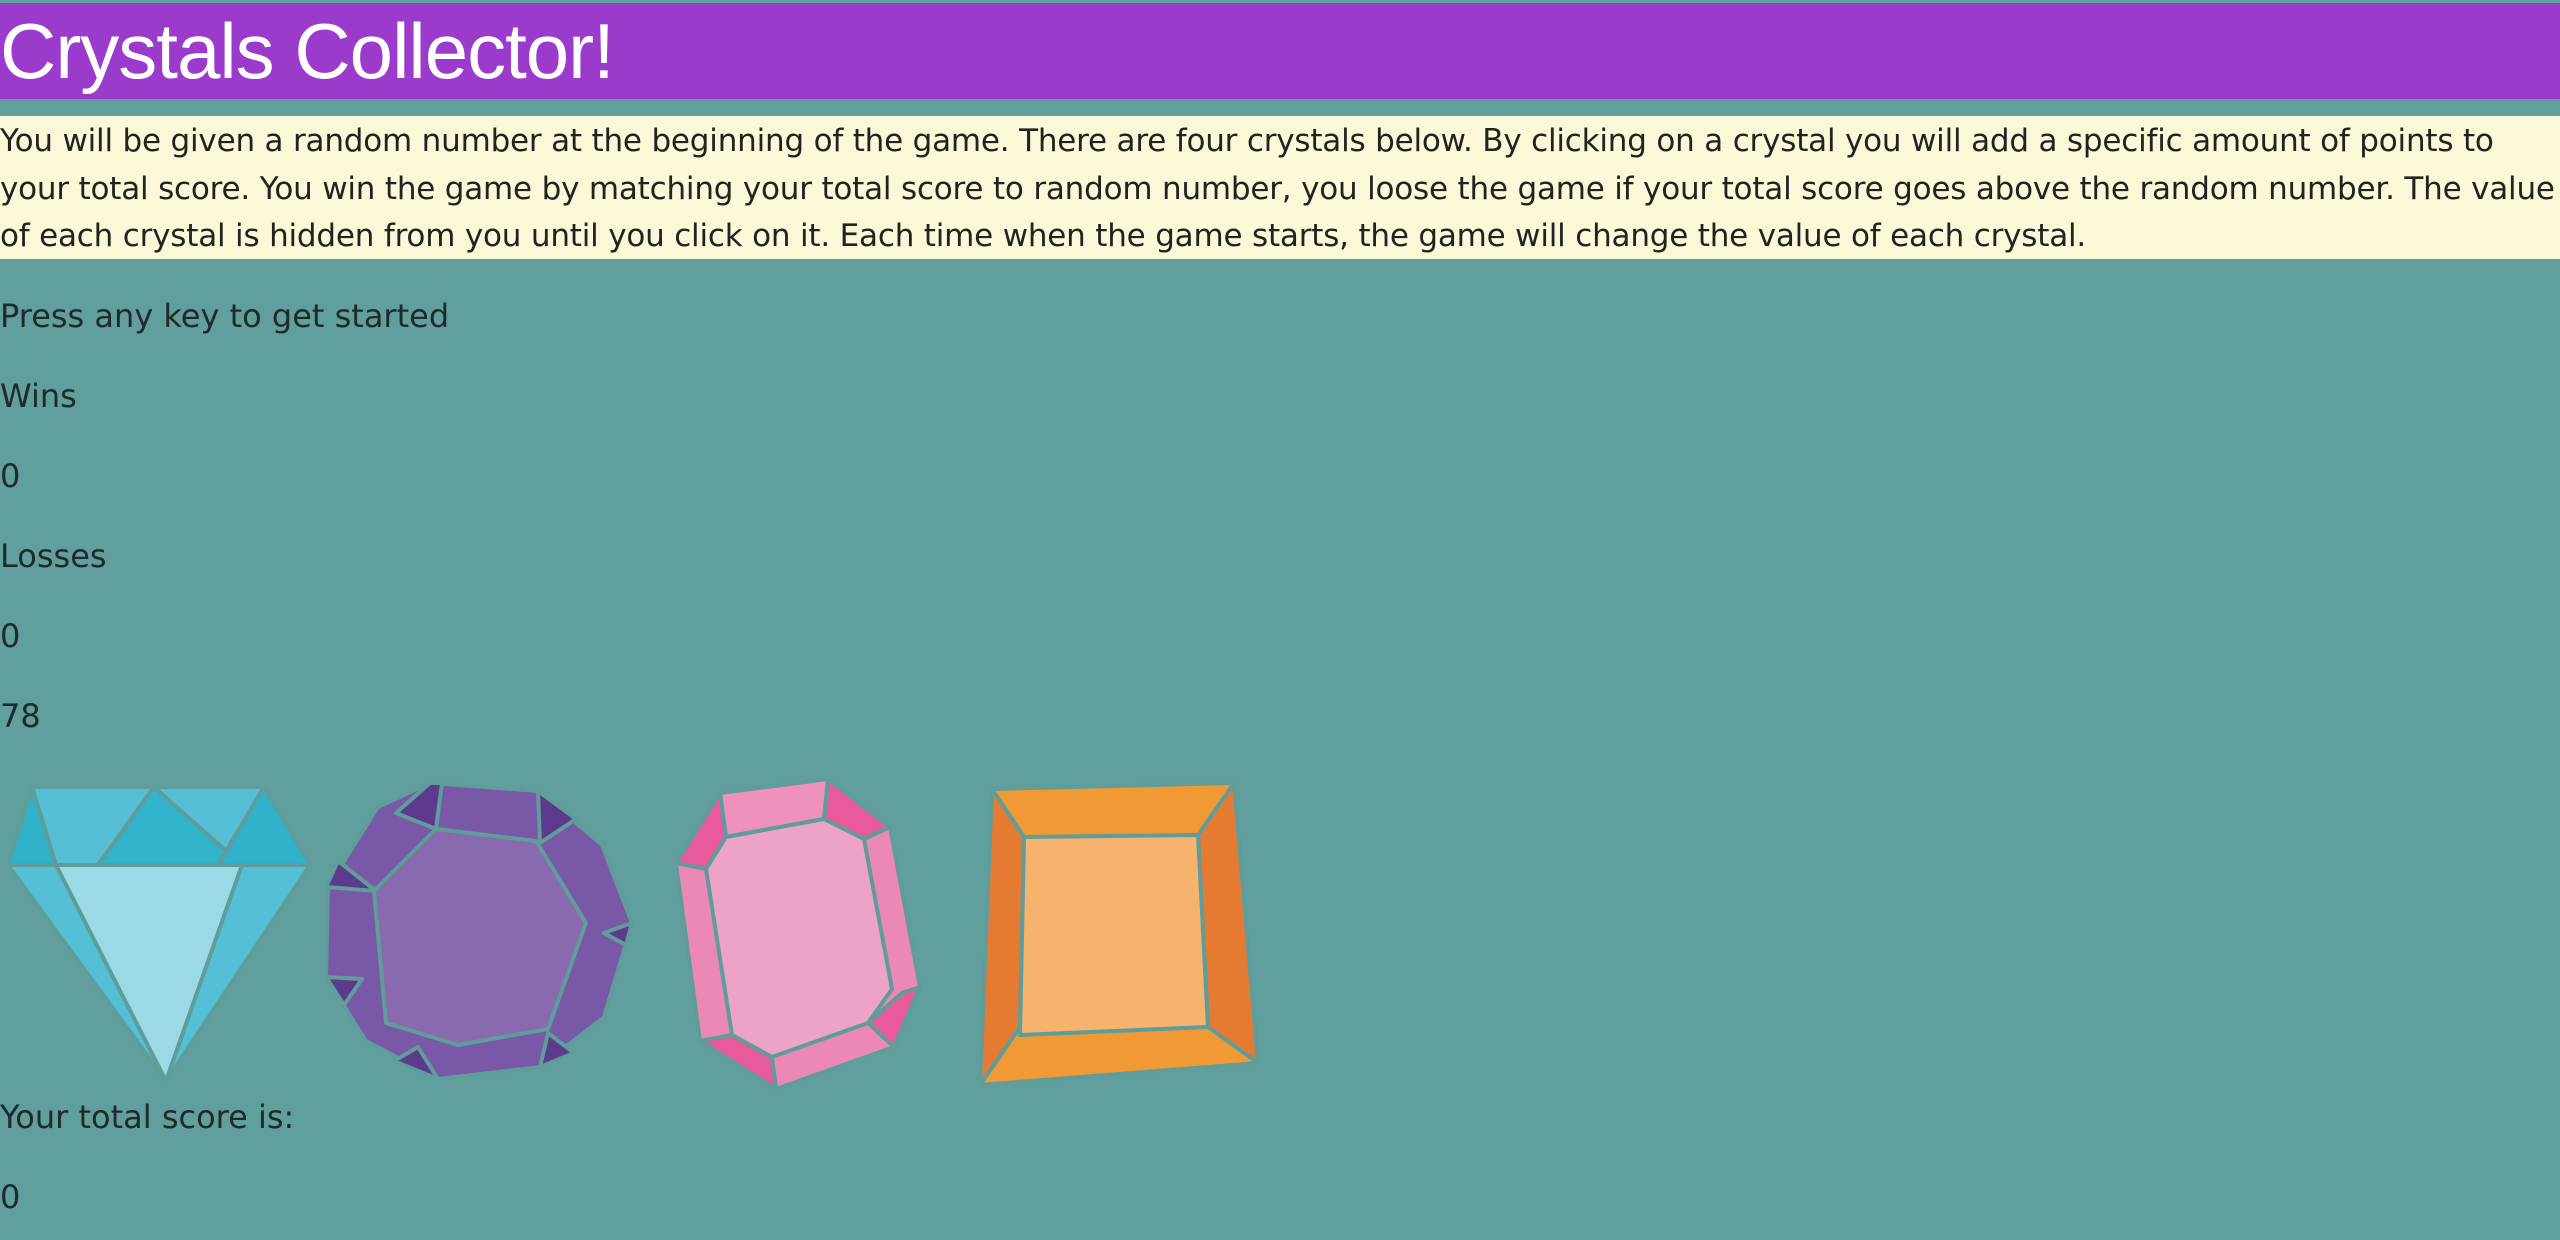  Describe the element at coordinates (10, 636) in the screenshot. I see `losses-value: 0` at that location.